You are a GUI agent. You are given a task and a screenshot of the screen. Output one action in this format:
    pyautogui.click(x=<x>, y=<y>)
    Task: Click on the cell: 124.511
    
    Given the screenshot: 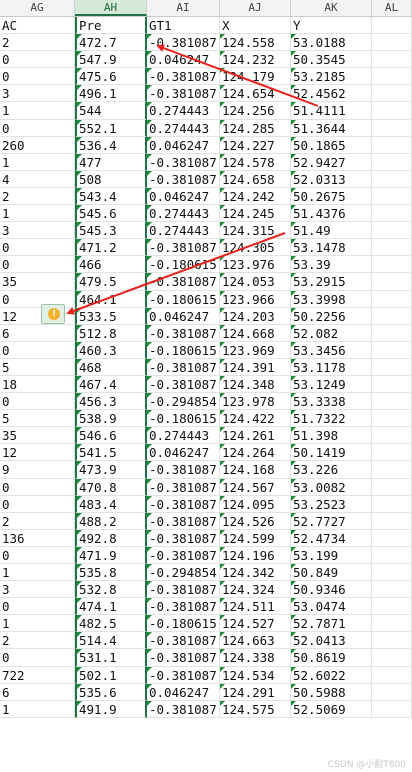 What is the action you would take?
    pyautogui.click(x=255, y=607)
    